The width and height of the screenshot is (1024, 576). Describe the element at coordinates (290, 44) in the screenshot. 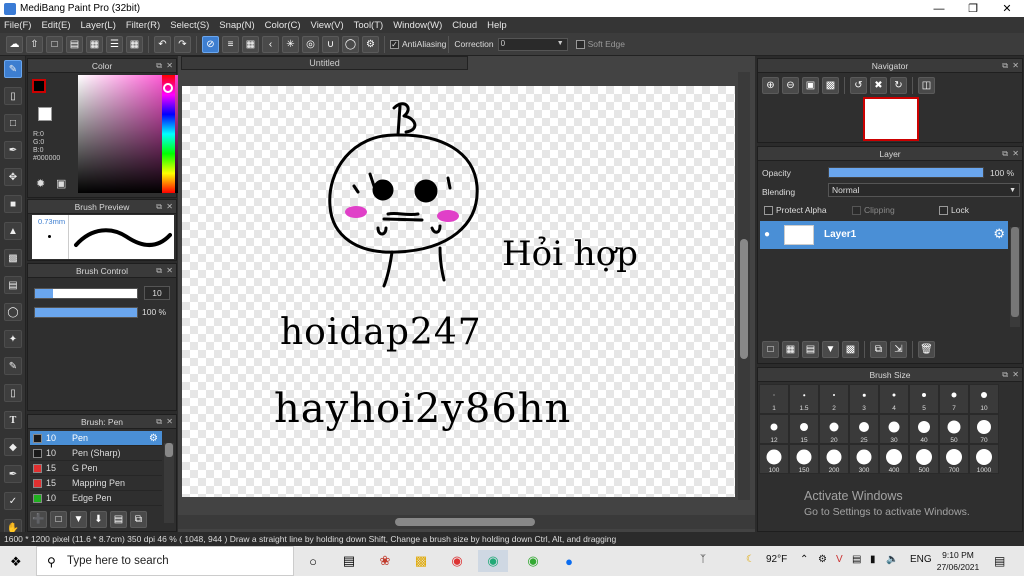

I see `radial-snap-icon: ✳` at that location.